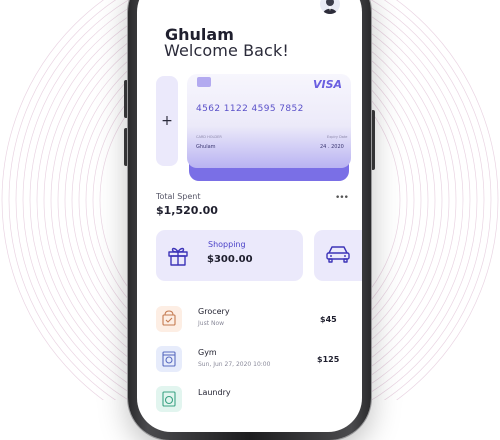 This screenshot has height=440, width=500. I want to click on avatar, so click(330, 7).